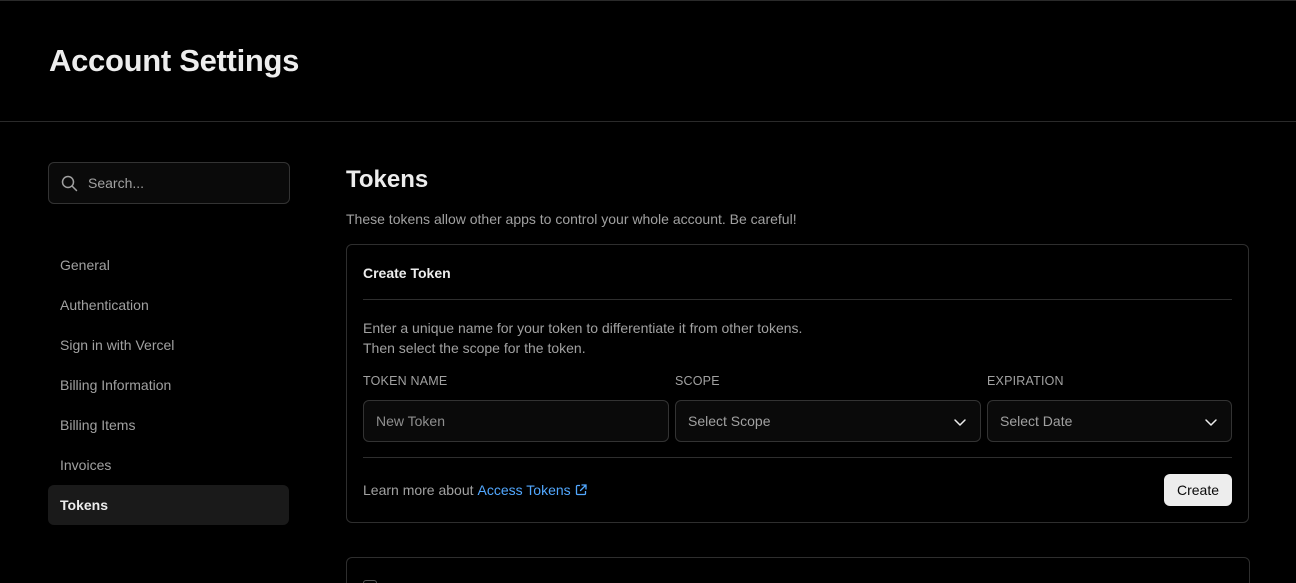 This screenshot has width=1296, height=583. I want to click on sidebar-item-general: General, so click(168, 265).